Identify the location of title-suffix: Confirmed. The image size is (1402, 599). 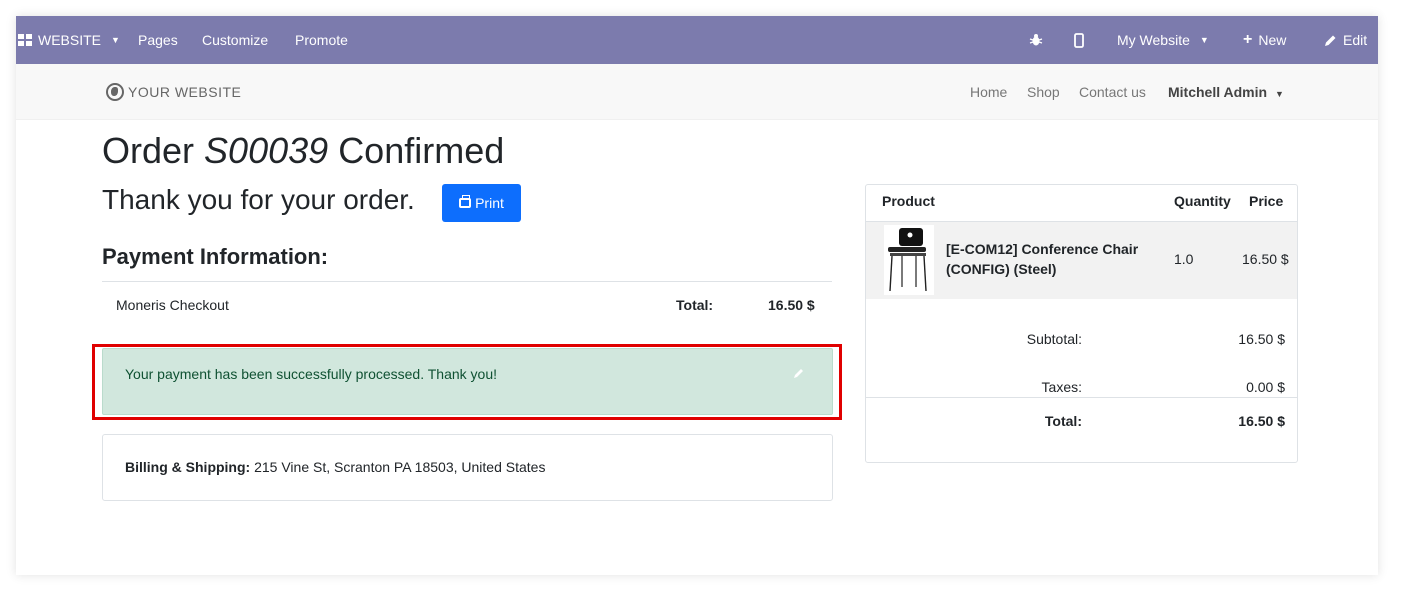
(421, 150).